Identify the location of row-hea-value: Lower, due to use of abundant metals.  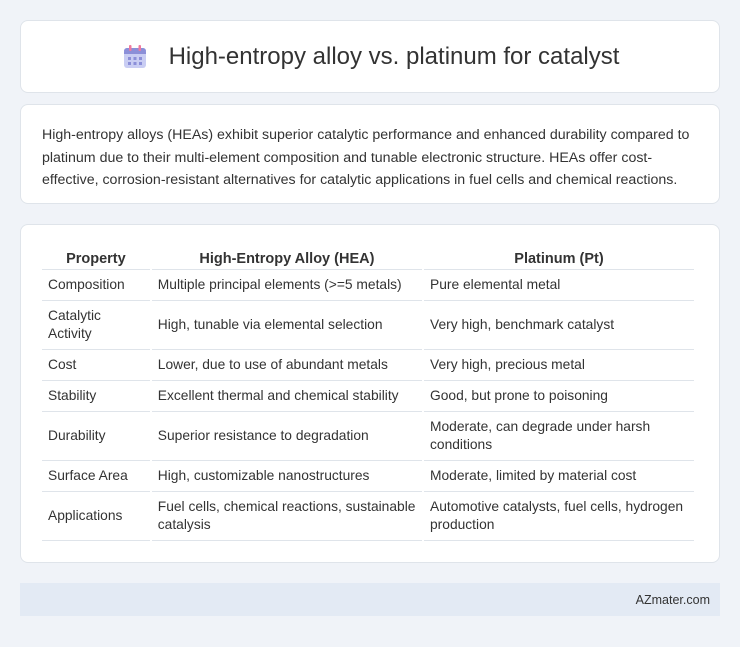
(286, 365).